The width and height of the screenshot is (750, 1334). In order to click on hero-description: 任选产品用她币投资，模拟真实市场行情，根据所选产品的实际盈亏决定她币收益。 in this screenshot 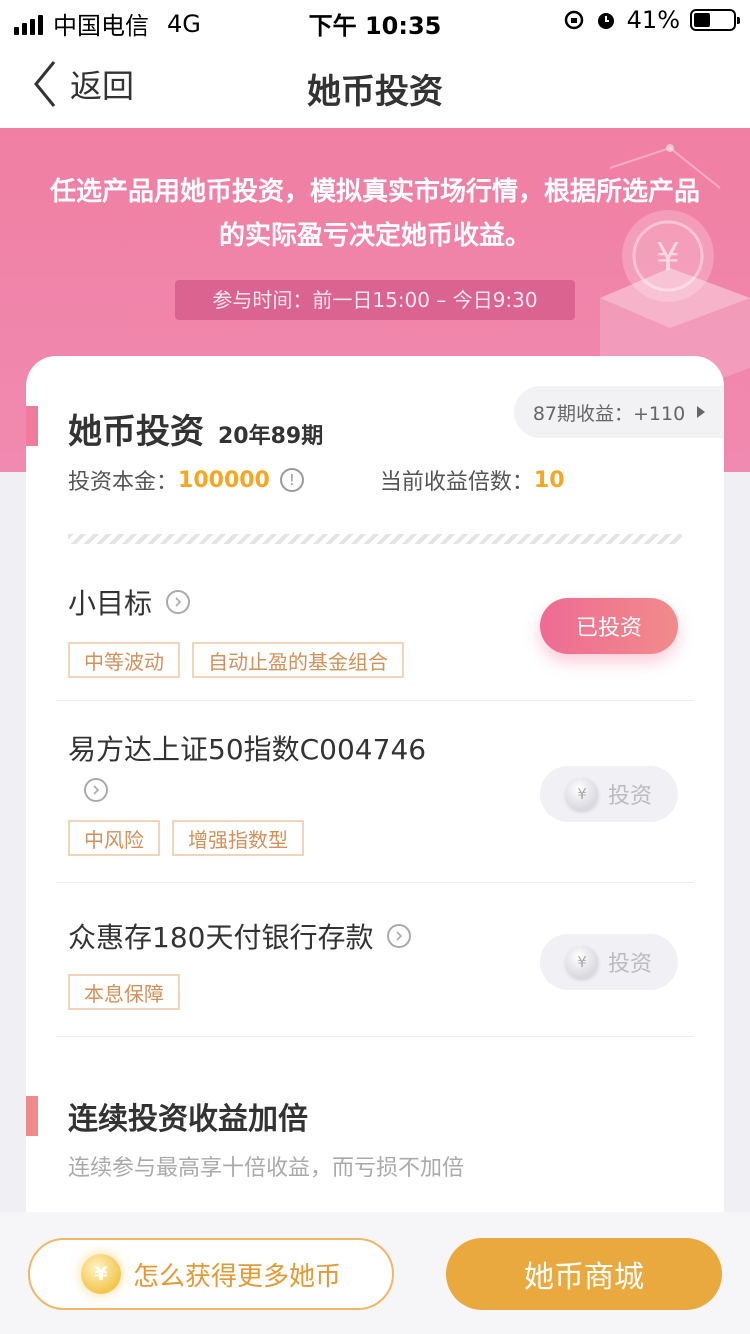, I will do `click(374, 214)`.